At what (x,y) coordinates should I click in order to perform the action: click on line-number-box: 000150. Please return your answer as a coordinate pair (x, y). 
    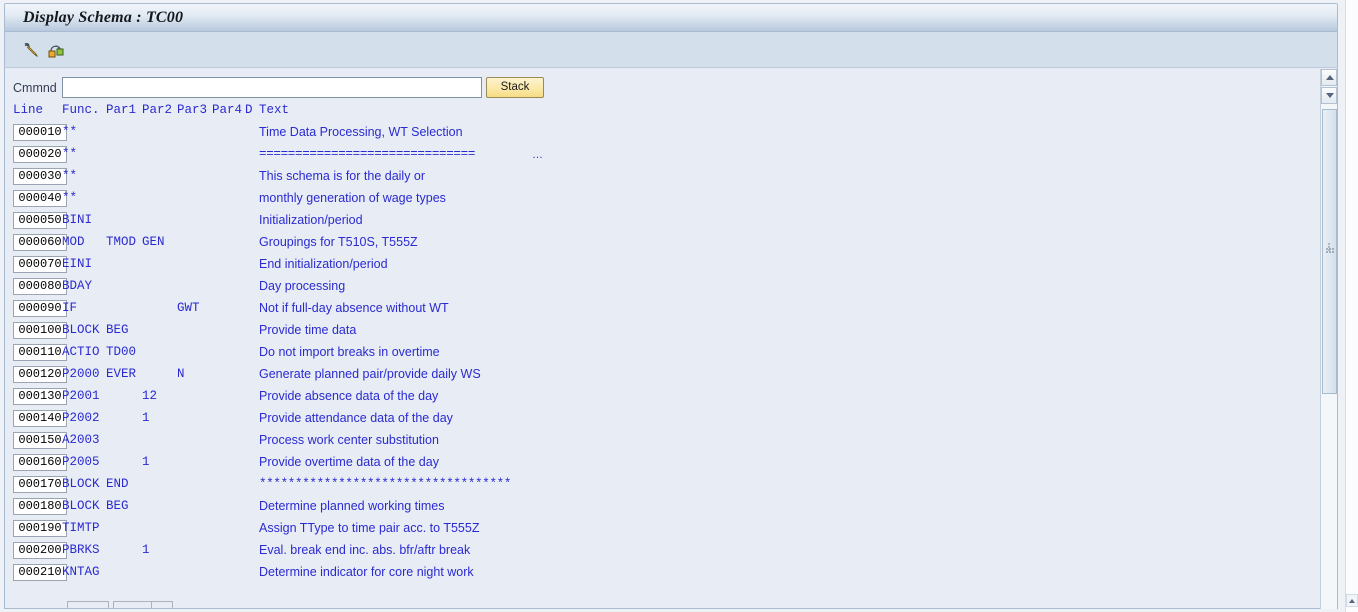
    Looking at the image, I should click on (40, 440).